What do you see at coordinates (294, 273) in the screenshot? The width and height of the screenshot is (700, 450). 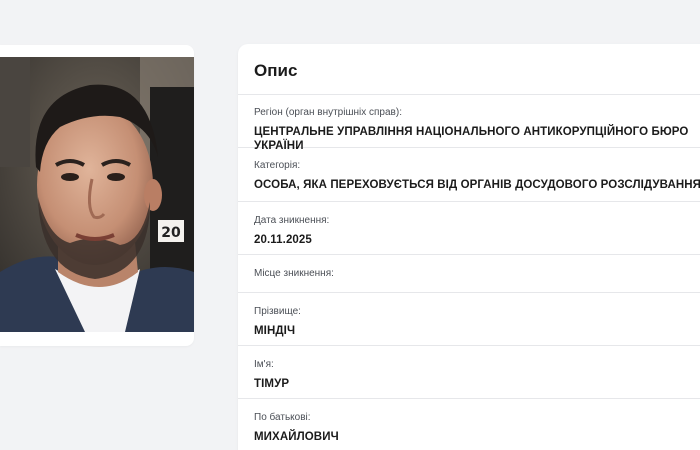 I see `field-label: Місце зникнення:` at bounding box center [294, 273].